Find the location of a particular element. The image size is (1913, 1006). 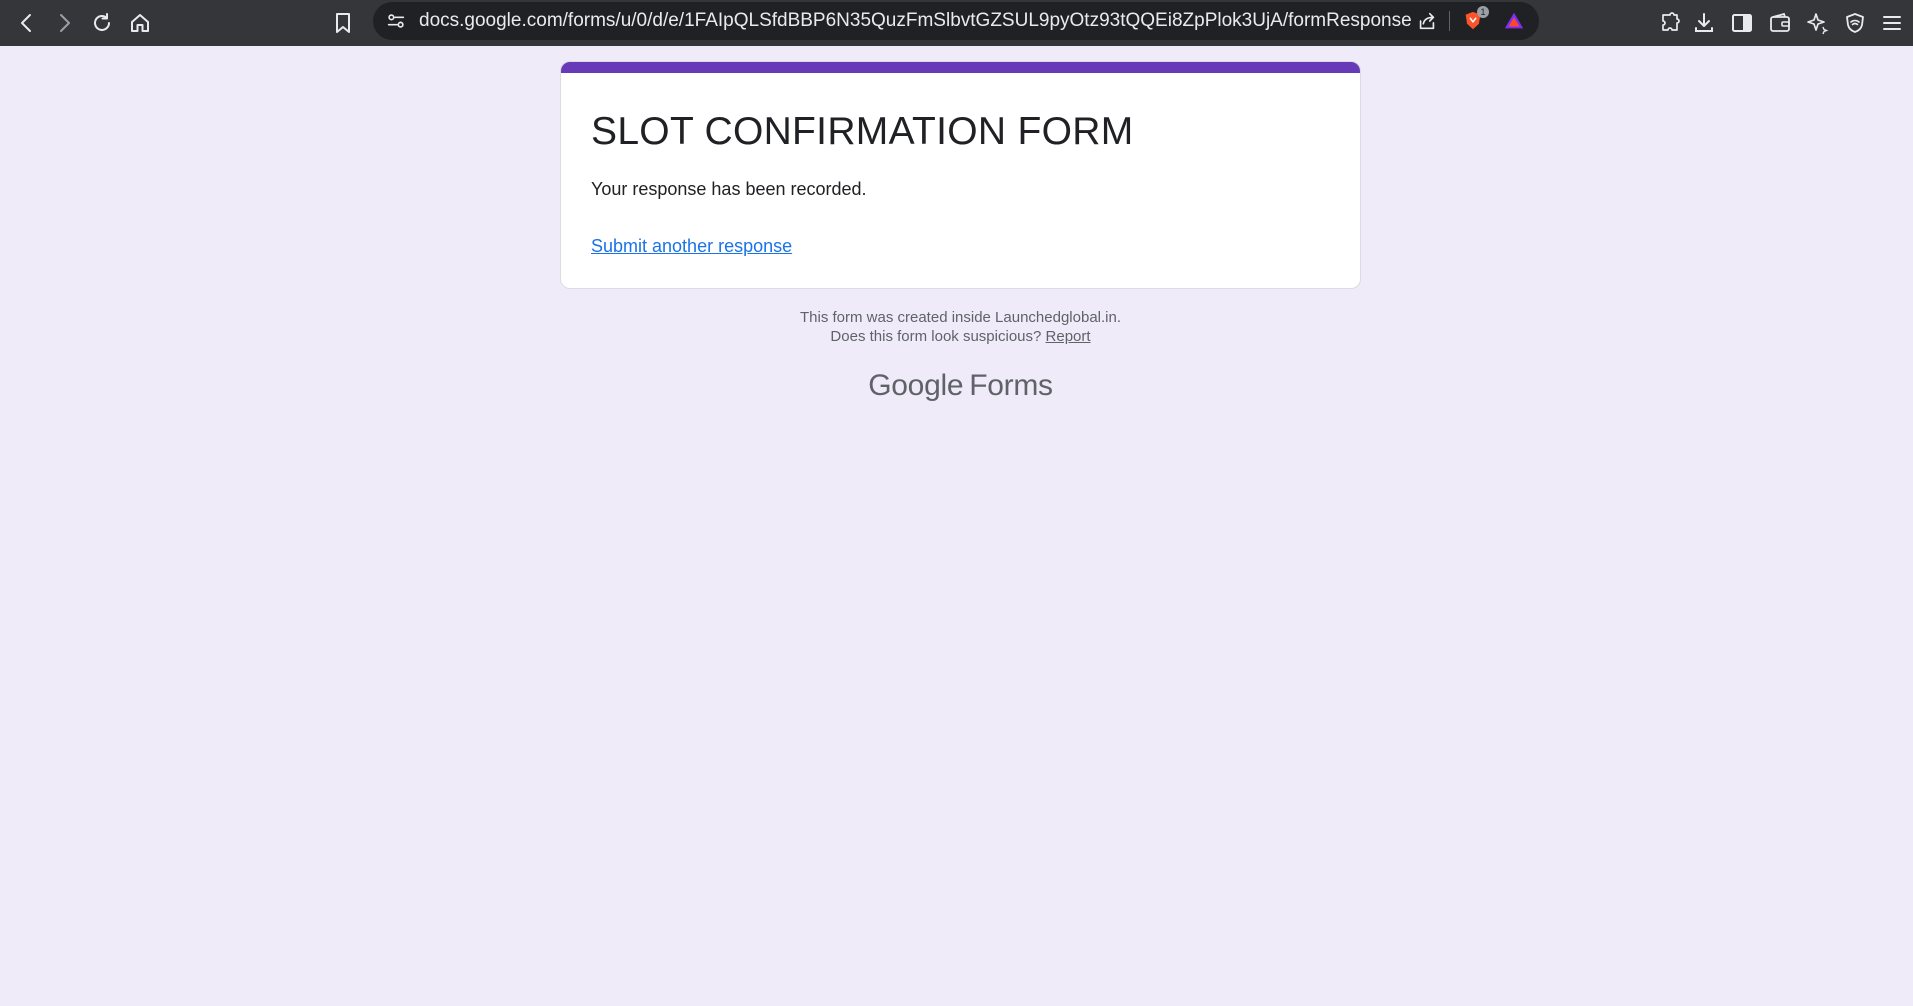

suspicious-text: Does this form look suspicious? is located at coordinates (936, 336).